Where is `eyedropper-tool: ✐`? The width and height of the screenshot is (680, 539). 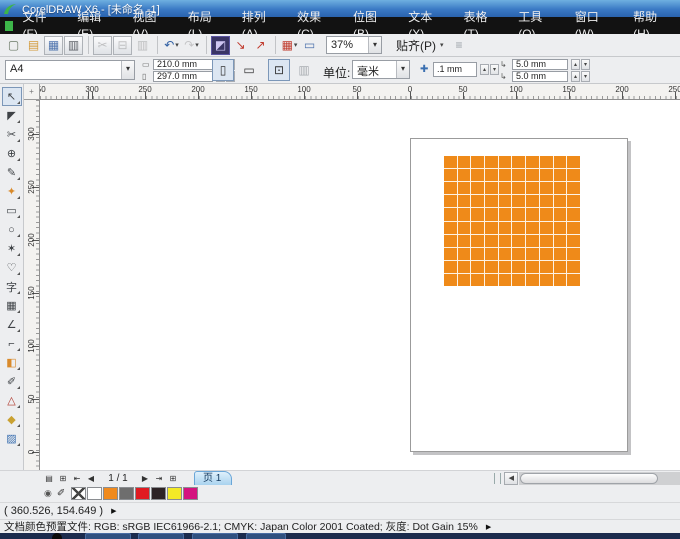
eyedropper-tool: ✐ is located at coordinates (12, 381).